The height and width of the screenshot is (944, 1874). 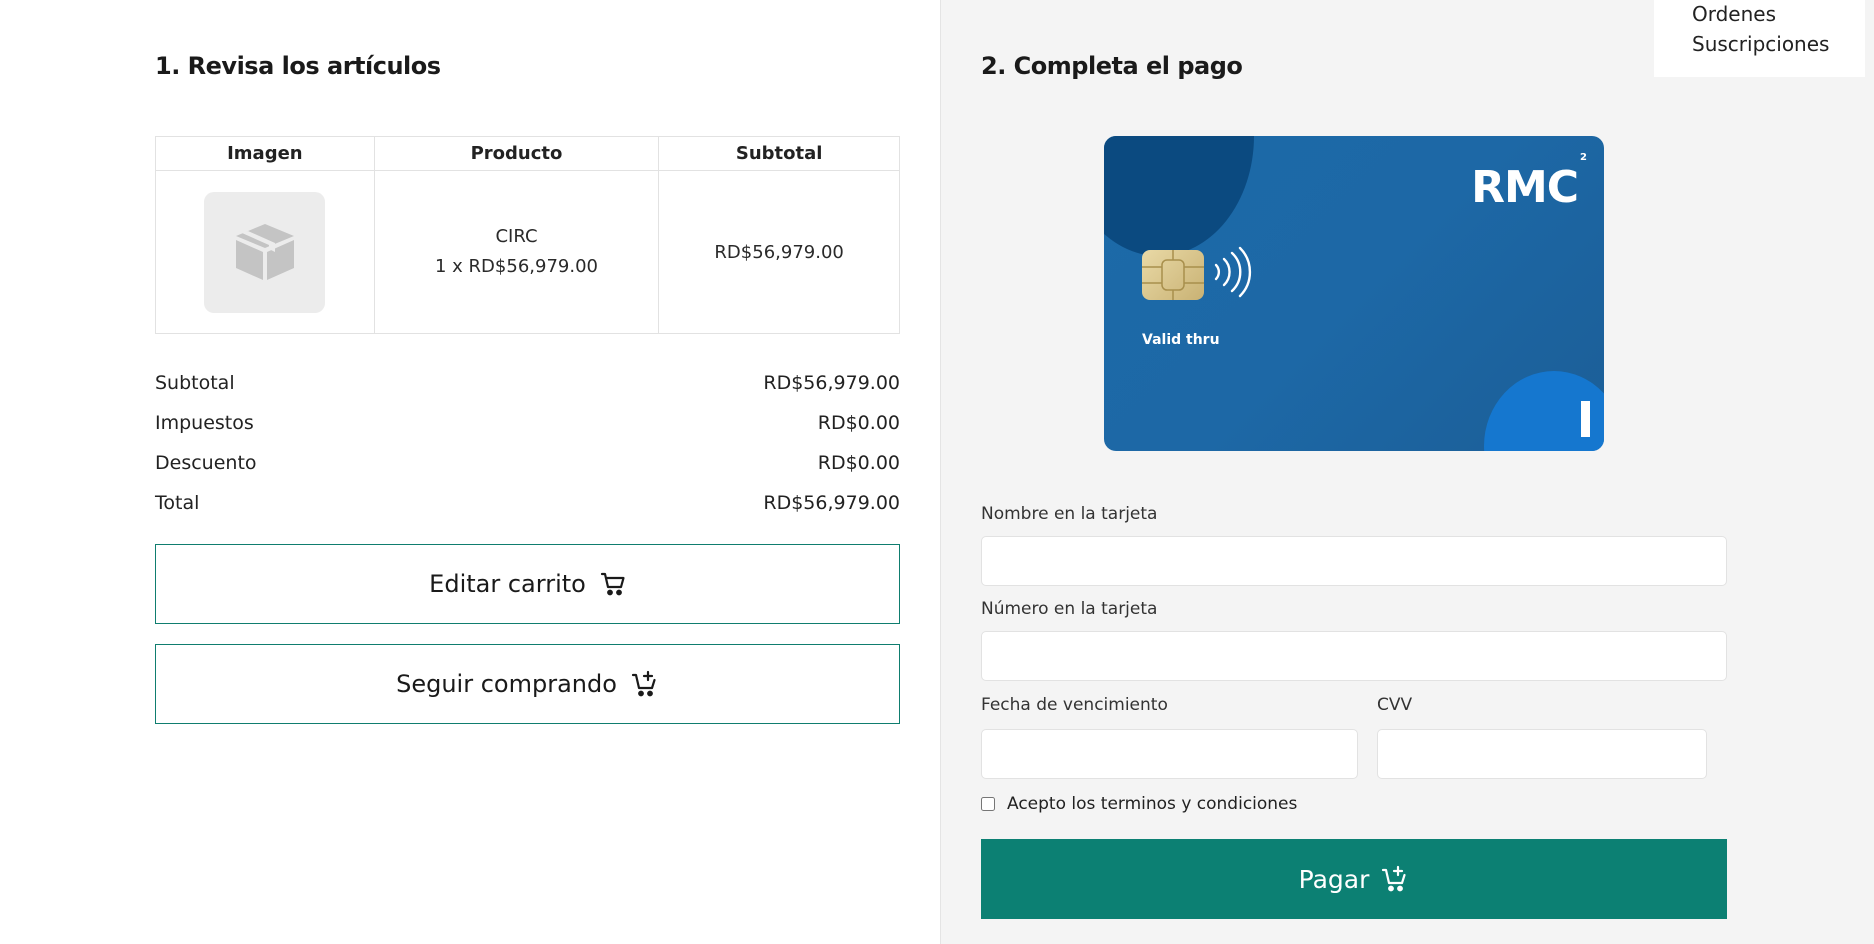 I want to click on summary-subtotal: Subtotal RD$56,979.00, so click(x=527, y=383).